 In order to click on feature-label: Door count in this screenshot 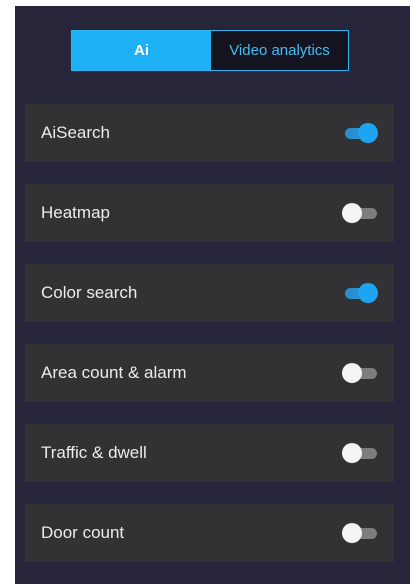, I will do `click(83, 532)`.